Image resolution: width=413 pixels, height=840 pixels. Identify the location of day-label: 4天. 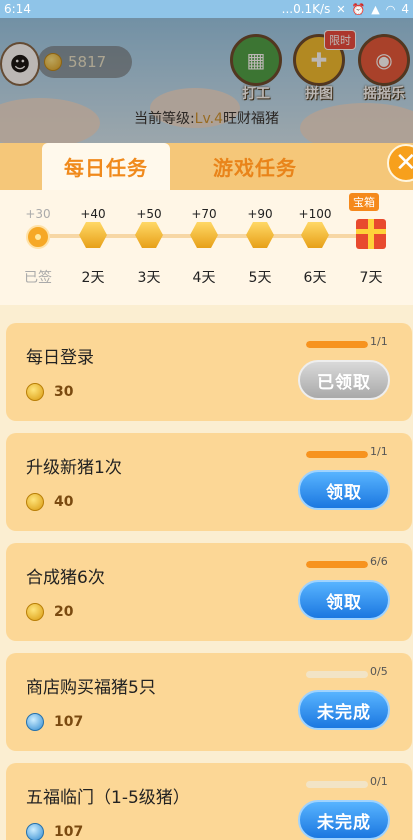
(204, 278).